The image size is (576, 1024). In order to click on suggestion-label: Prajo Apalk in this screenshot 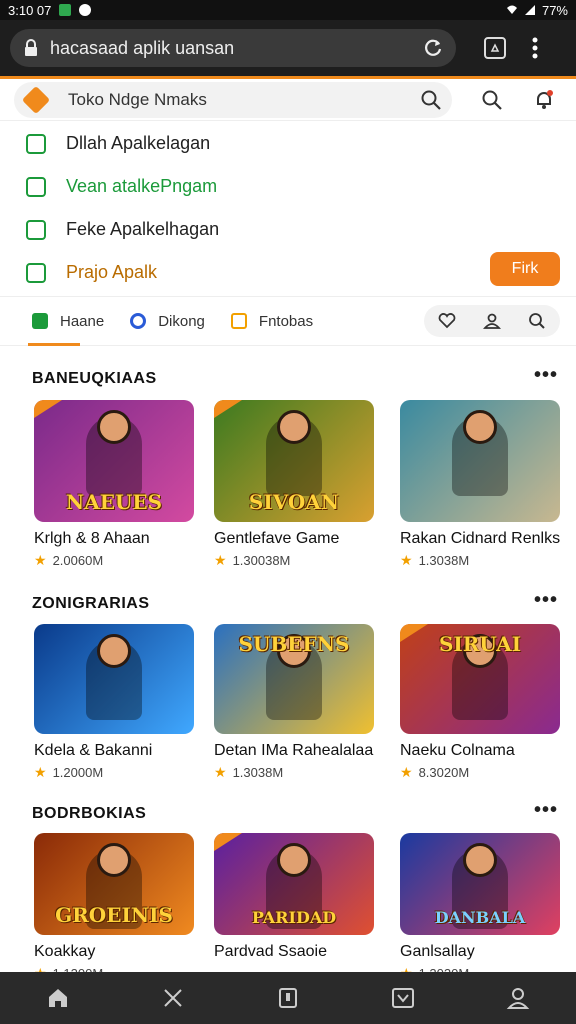, I will do `click(112, 272)`.